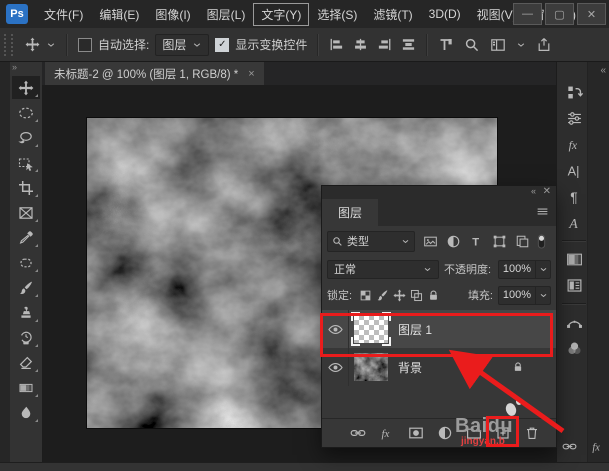  I want to click on mask-icon, so click(416, 433).